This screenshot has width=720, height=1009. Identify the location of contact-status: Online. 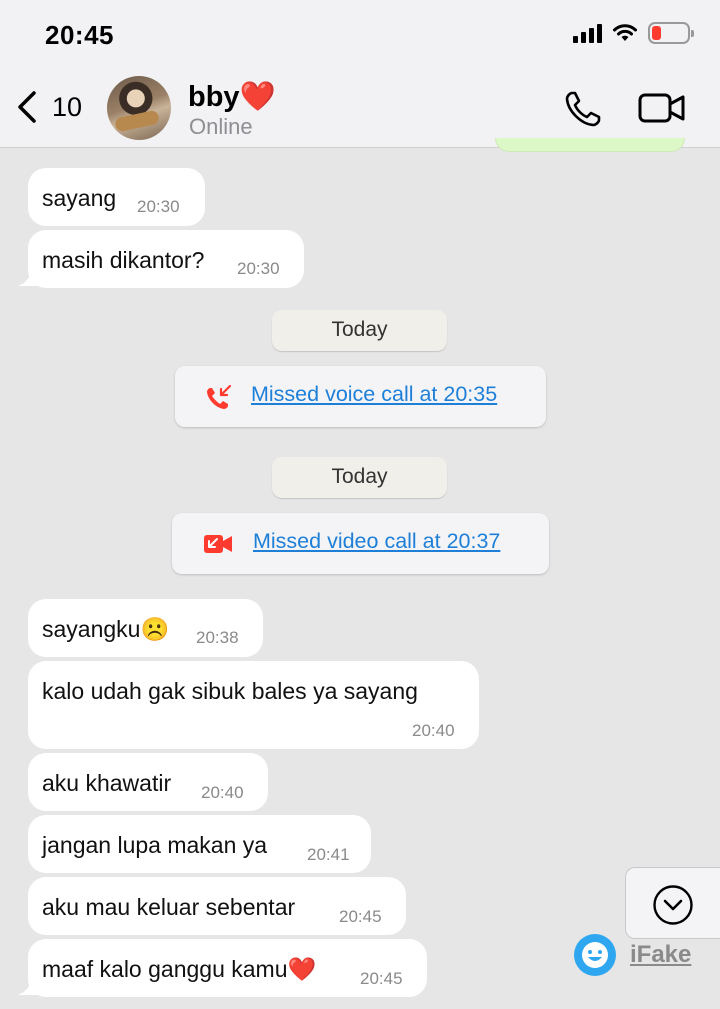
(221, 126).